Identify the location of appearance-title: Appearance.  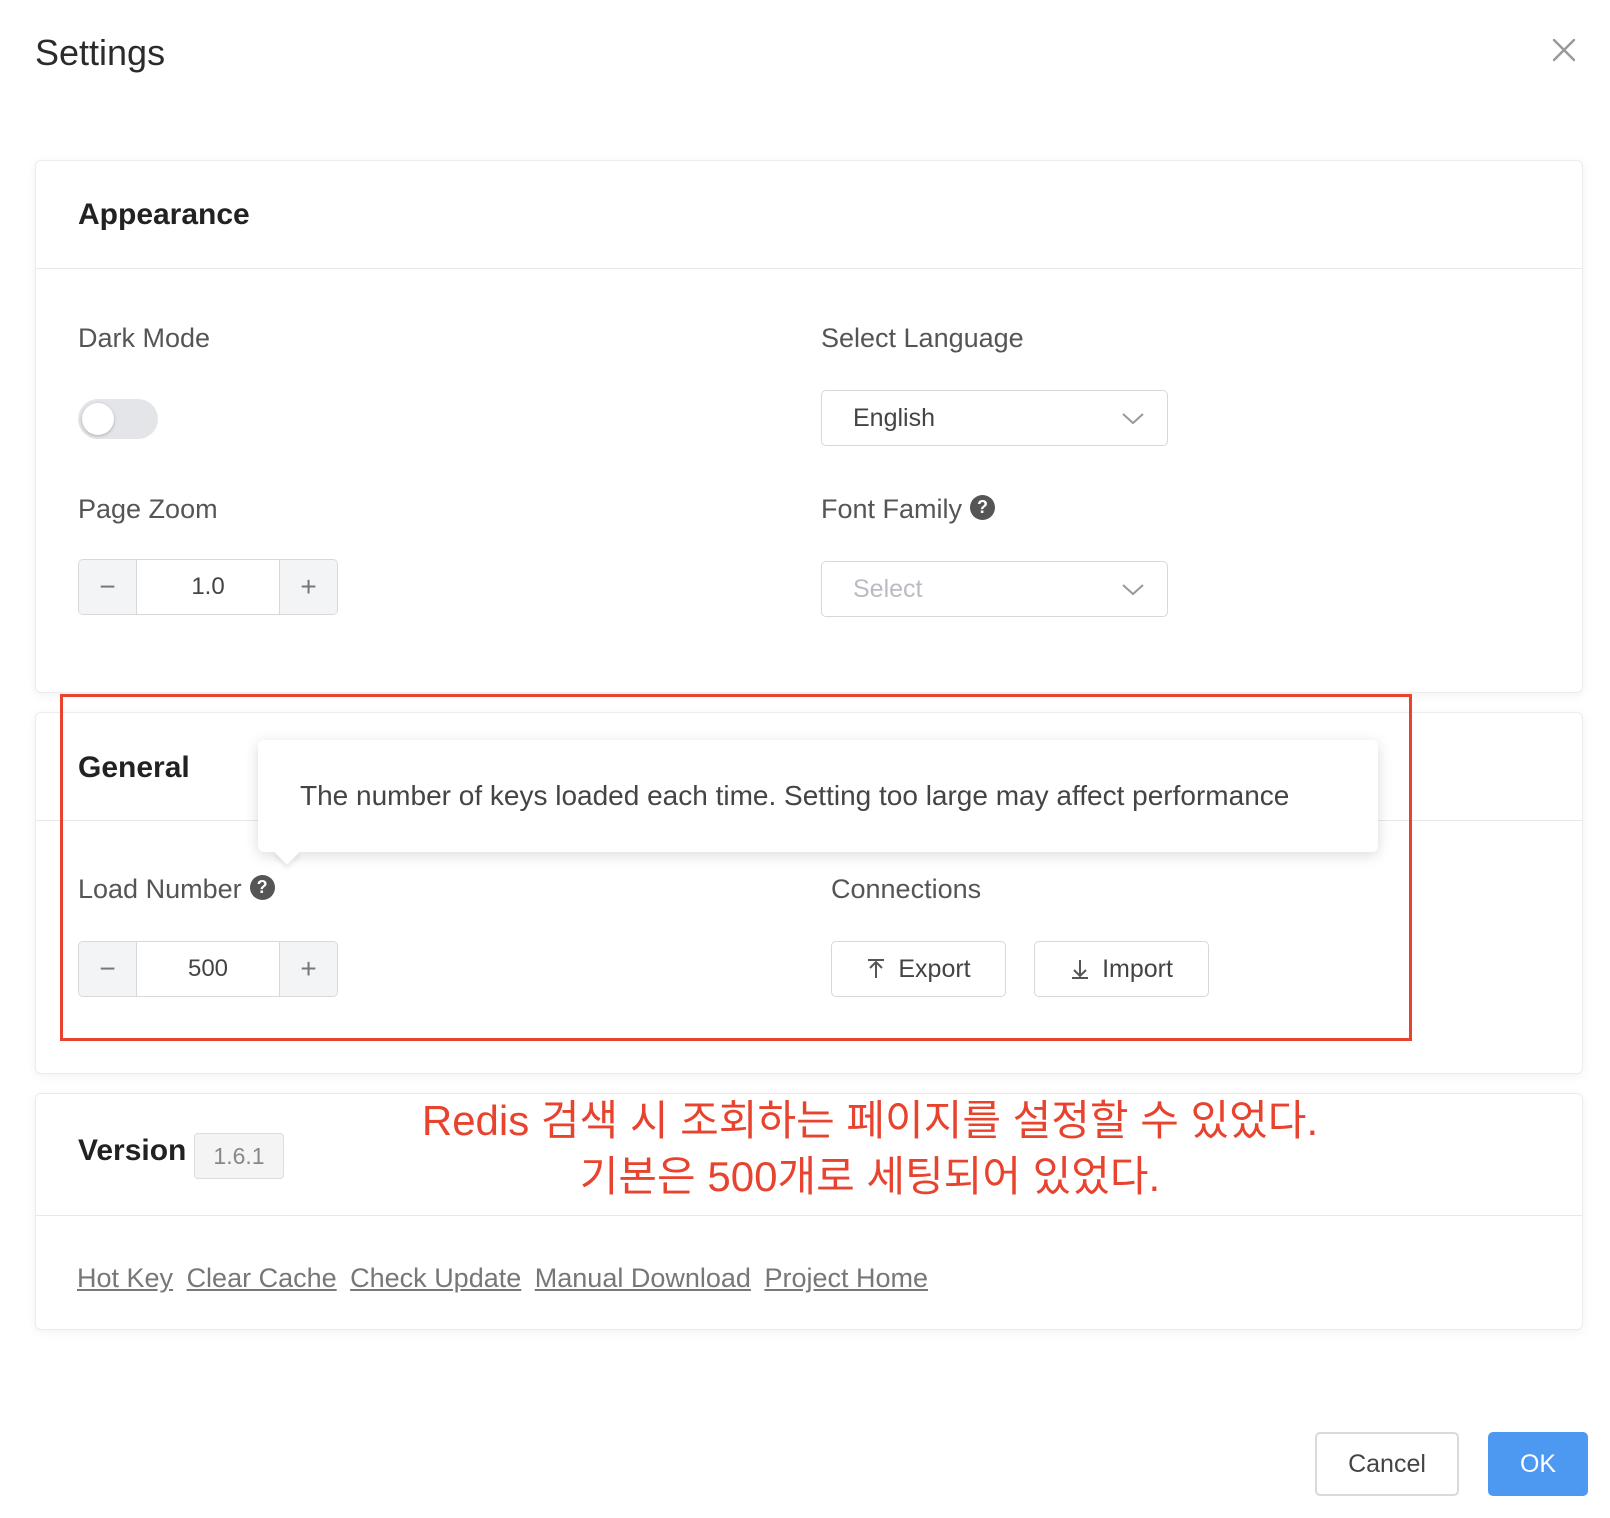
(164, 214).